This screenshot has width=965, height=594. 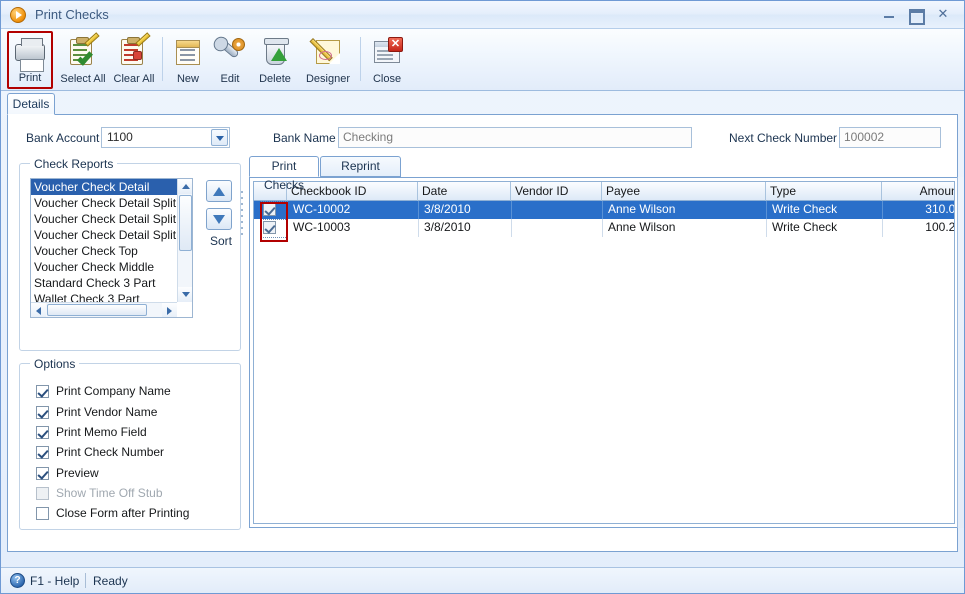 I want to click on list-item: Voucher Check Detail Split, so click(x=111, y=203).